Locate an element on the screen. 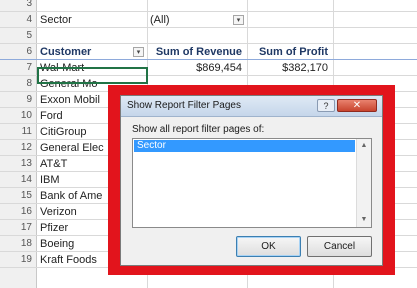 This screenshot has height=288, width=417. dialog-titlebar: Show Report Filter Pages ? ✕ is located at coordinates (251, 106).